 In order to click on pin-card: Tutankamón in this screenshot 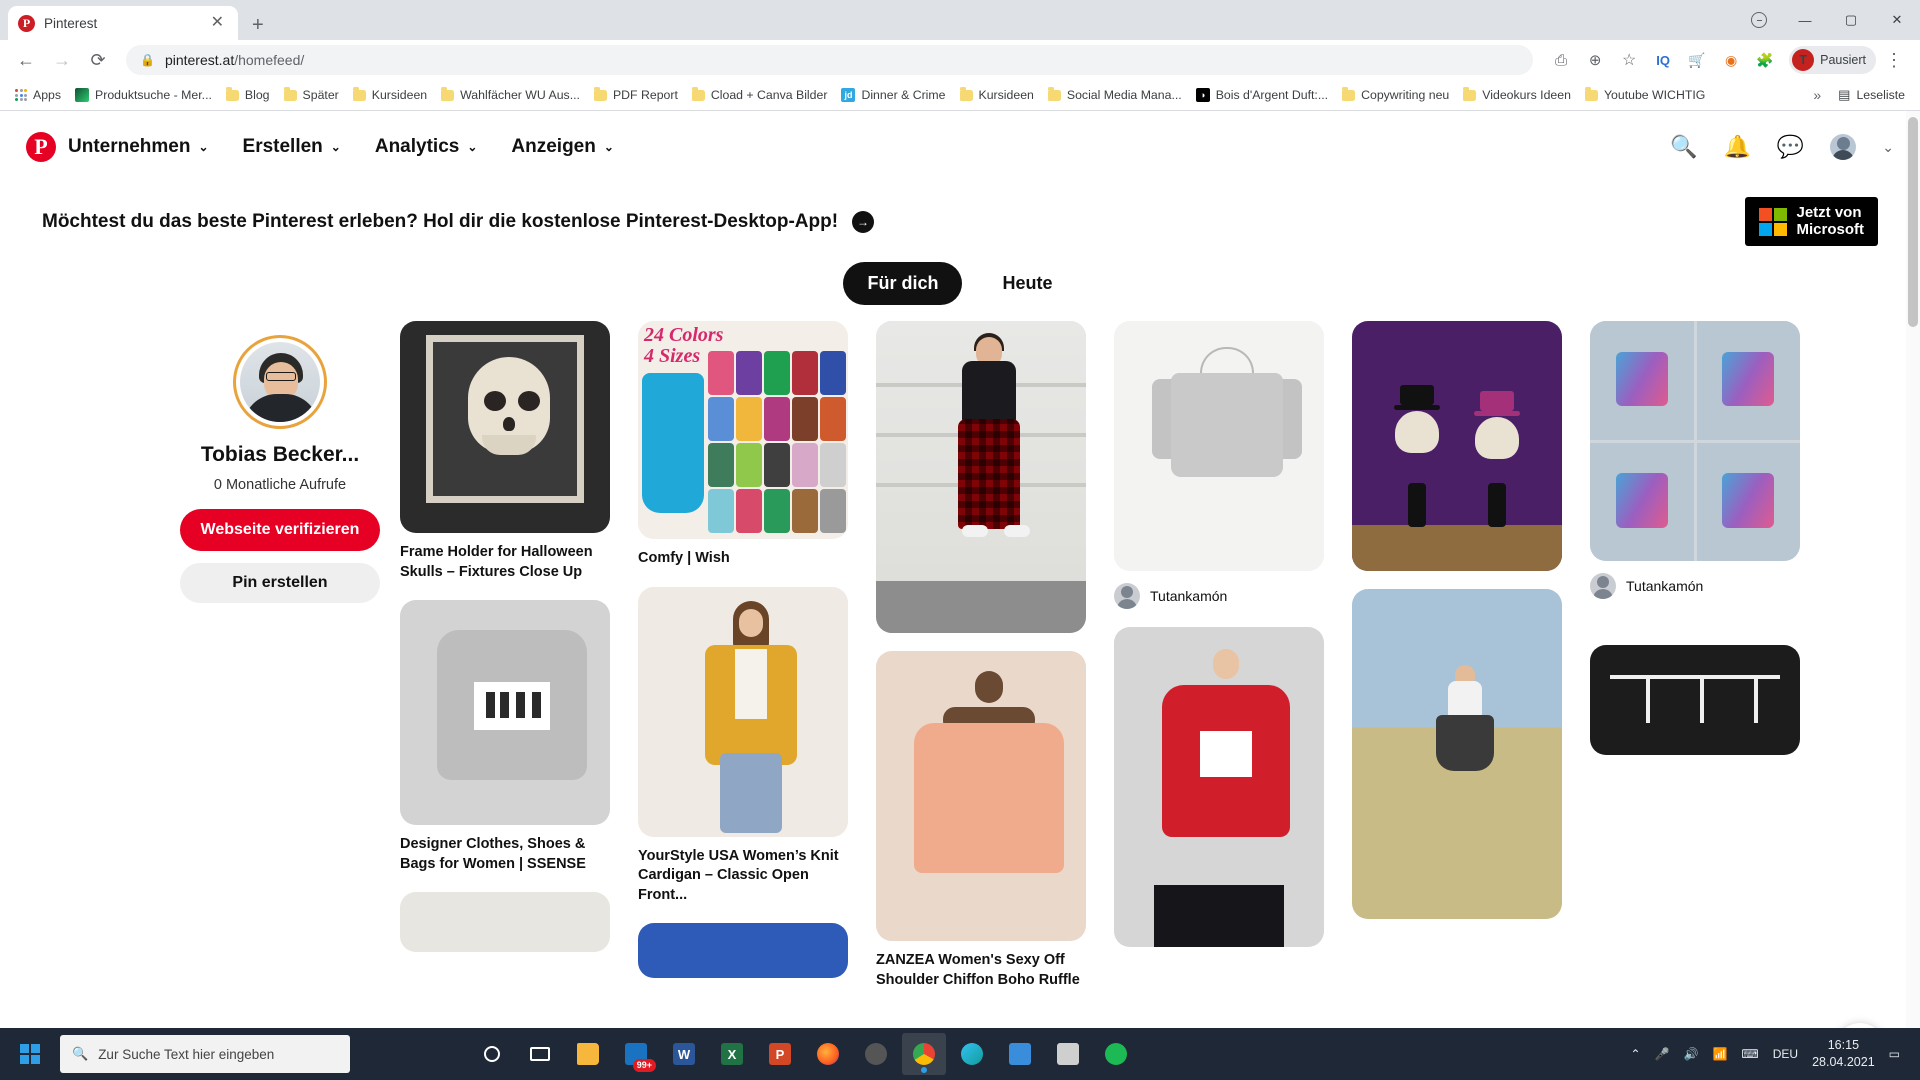, I will do `click(1695, 460)`.